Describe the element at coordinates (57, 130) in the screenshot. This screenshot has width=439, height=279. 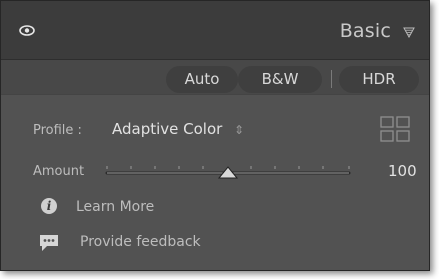
I see `profile-label: Profile :` at that location.